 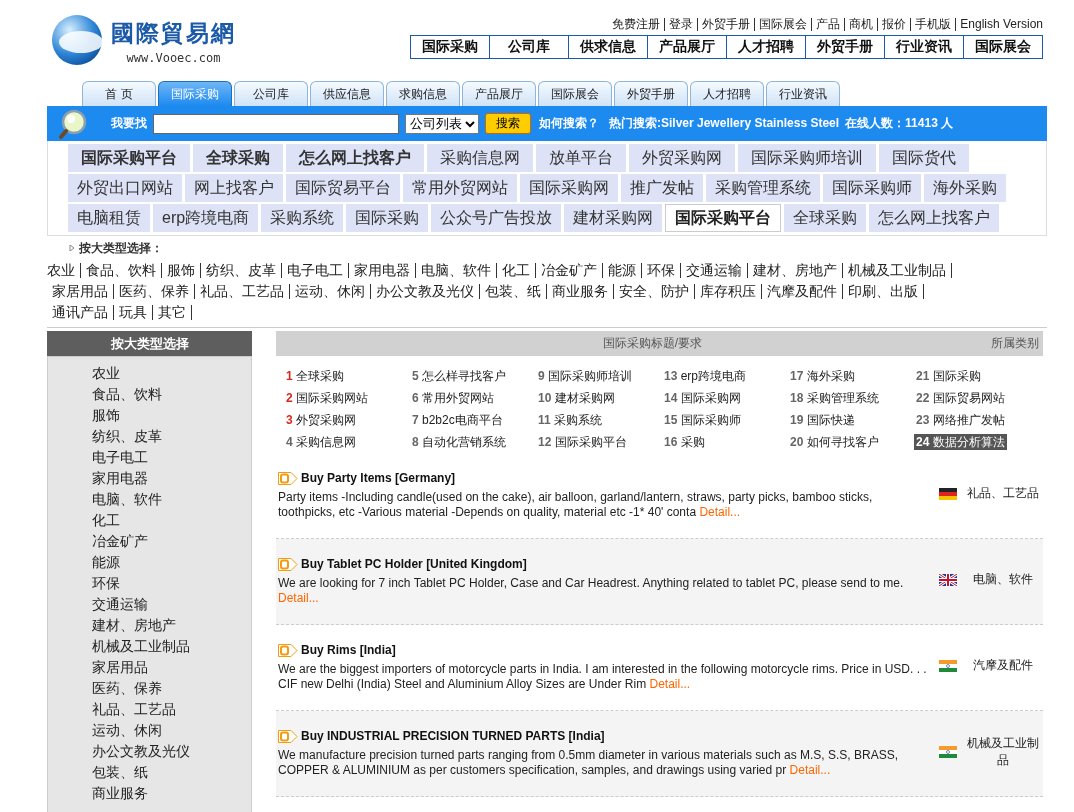 What do you see at coordinates (802, 291) in the screenshot?
I see `category-link: 汽摩及配件` at bounding box center [802, 291].